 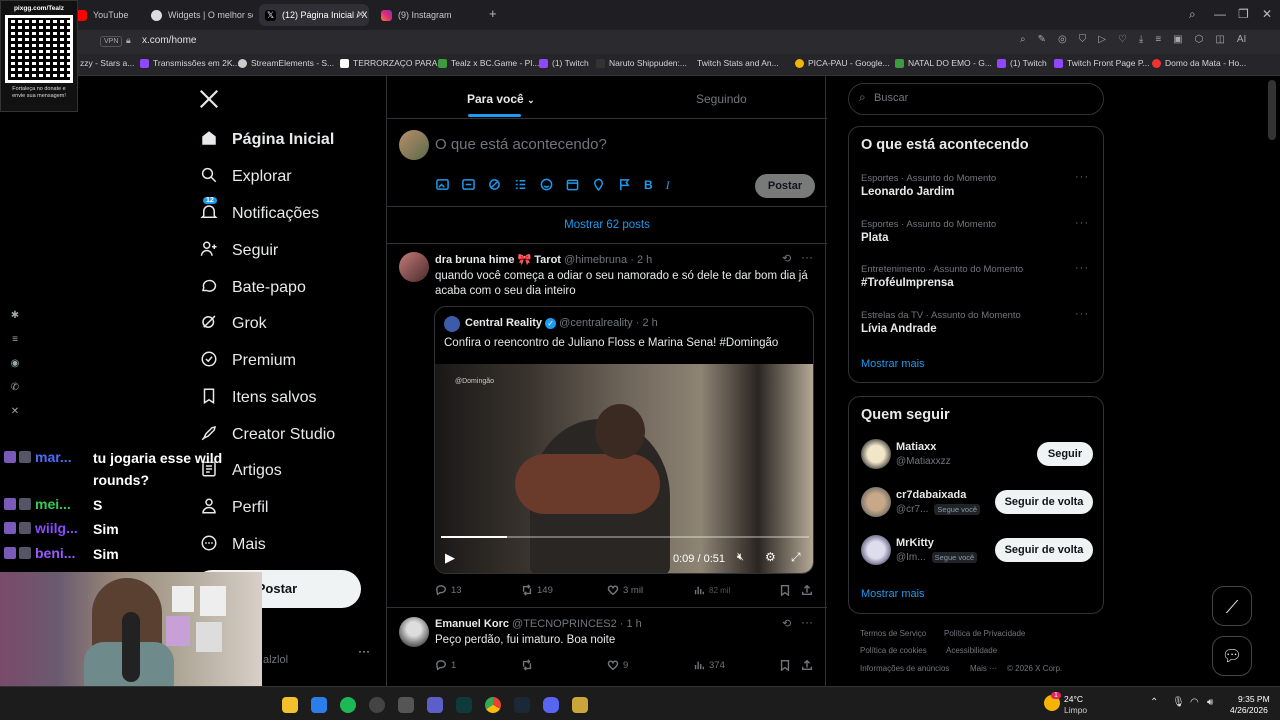 What do you see at coordinates (1241, 39) in the screenshot?
I see `ai-icon: AI` at bounding box center [1241, 39].